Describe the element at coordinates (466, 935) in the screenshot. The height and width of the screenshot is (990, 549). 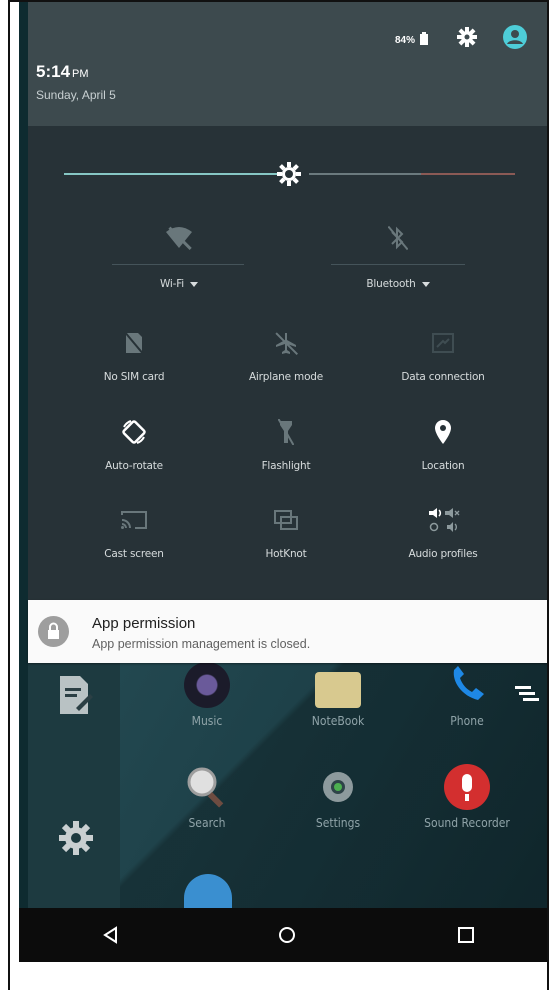
I see `recents-icon` at that location.